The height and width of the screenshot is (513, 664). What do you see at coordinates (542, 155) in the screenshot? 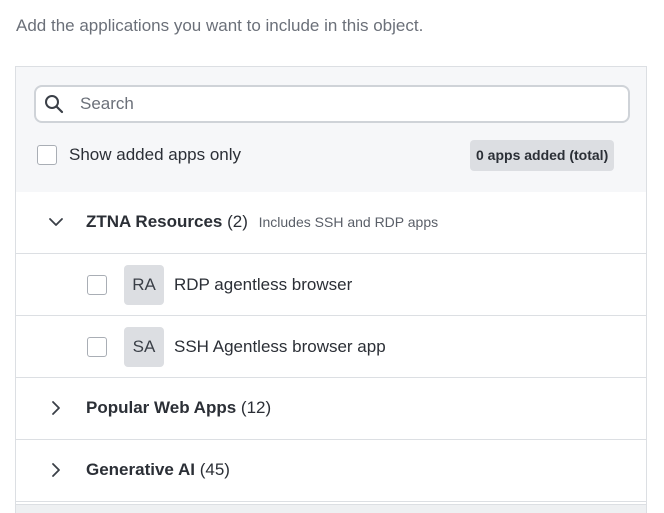
I see `apps-added-badge: 0 apps added (total)` at bounding box center [542, 155].